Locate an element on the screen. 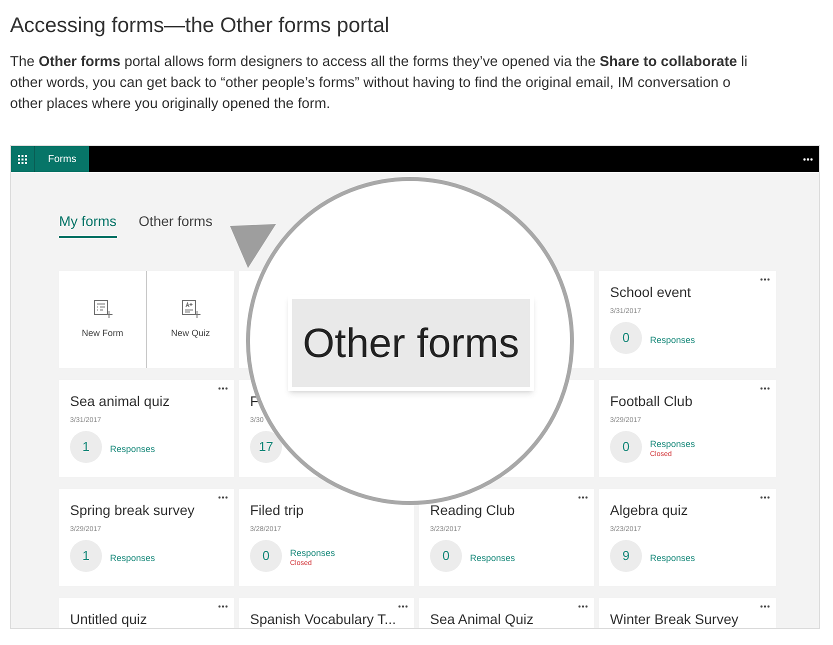 This screenshot has height=645, width=833. form-card: Untitled quiz is located at coordinates (146, 613).